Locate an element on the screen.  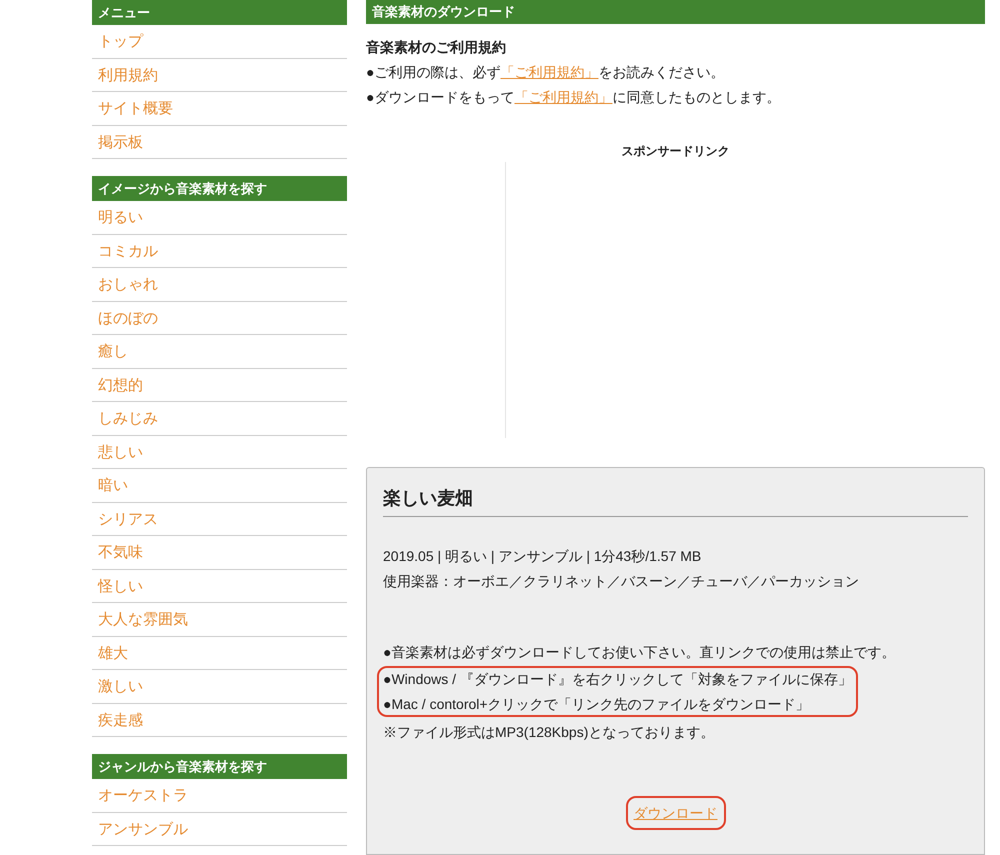
sidebar-link: 激しい is located at coordinates (219, 687).